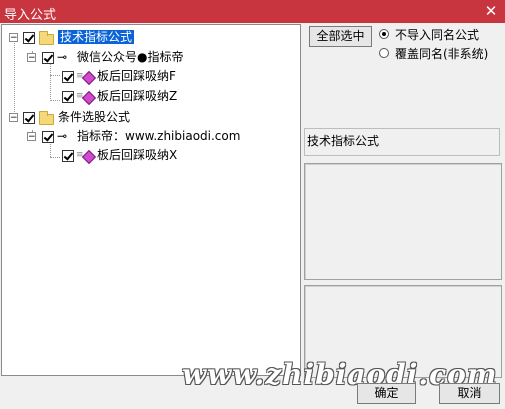  Describe the element at coordinates (402, 142) in the screenshot. I see `category-label: 技术指标公式` at that location.